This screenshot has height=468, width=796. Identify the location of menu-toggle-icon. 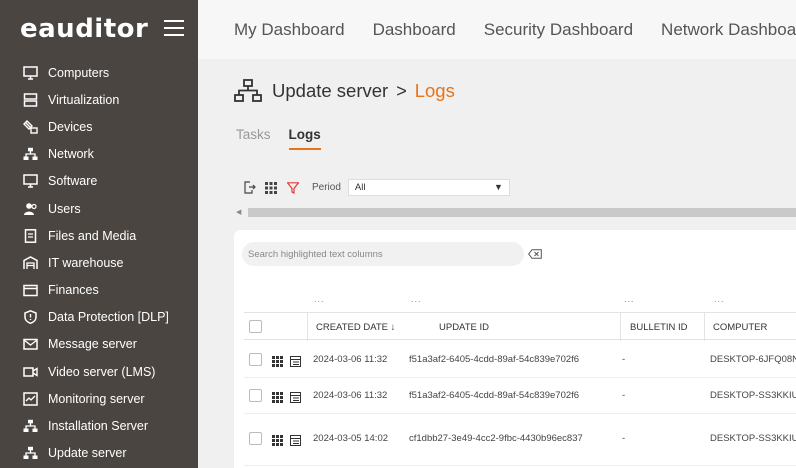
(174, 28).